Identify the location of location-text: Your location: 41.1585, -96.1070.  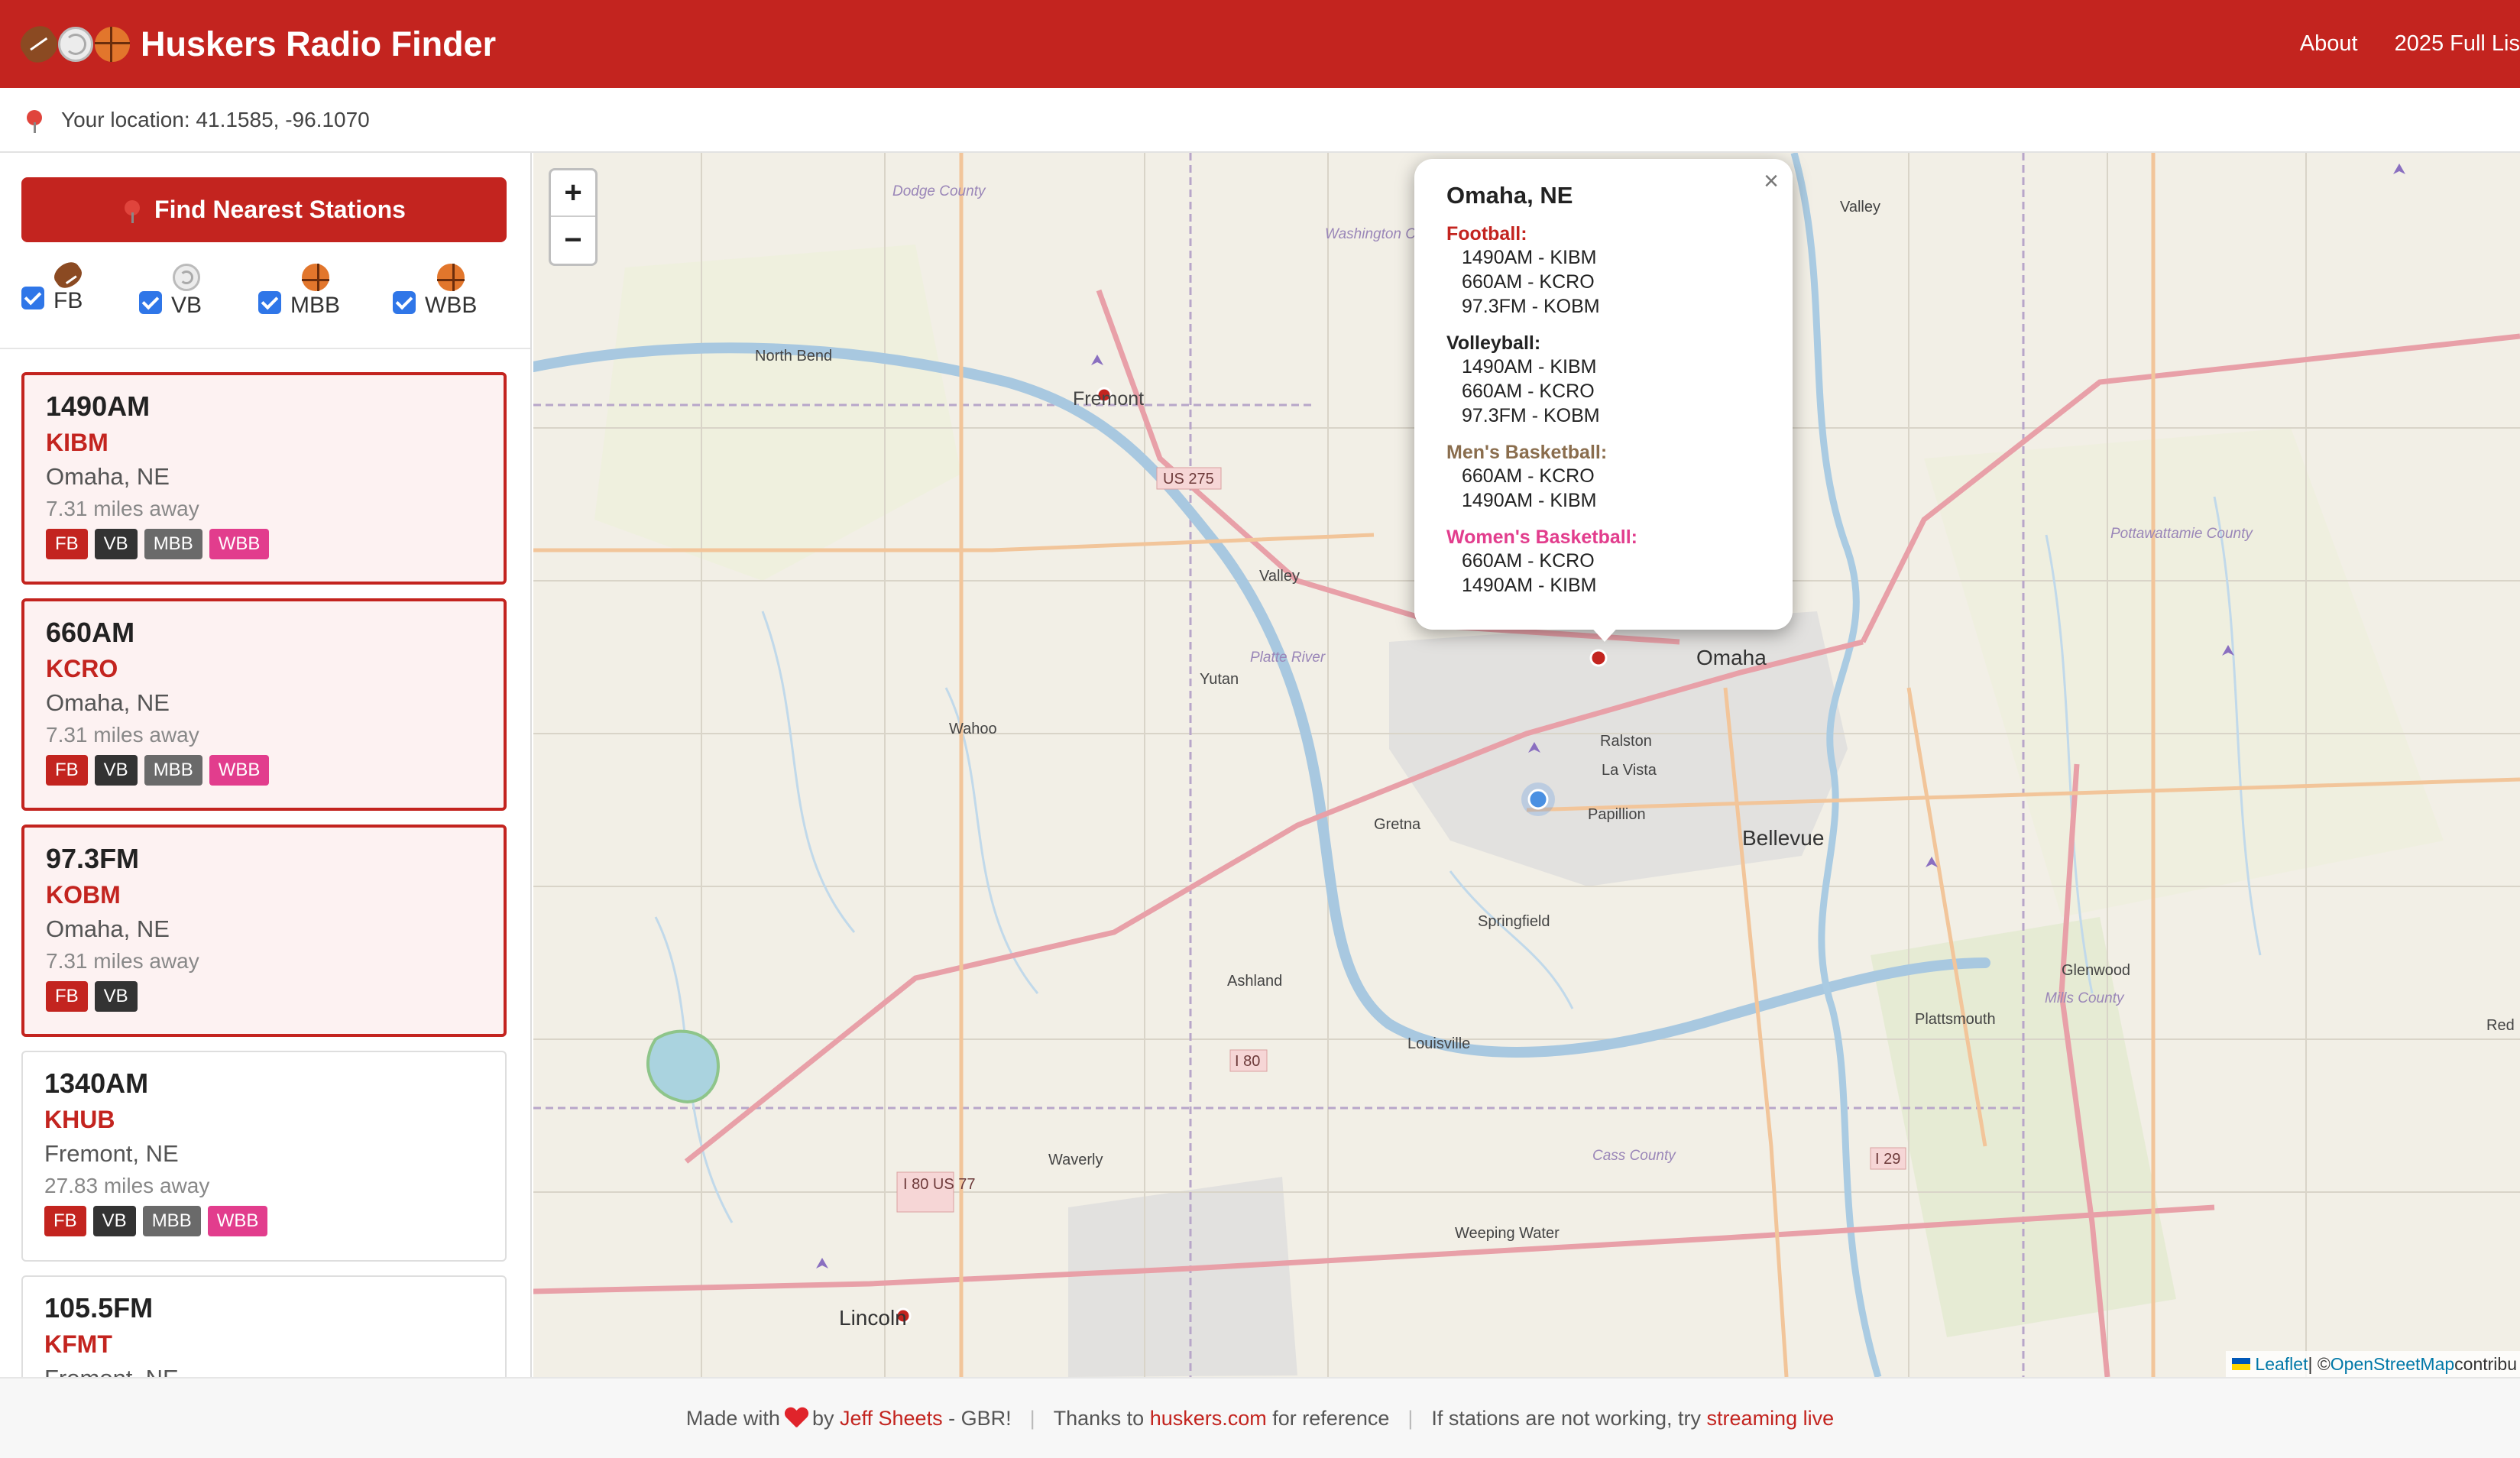
(215, 119).